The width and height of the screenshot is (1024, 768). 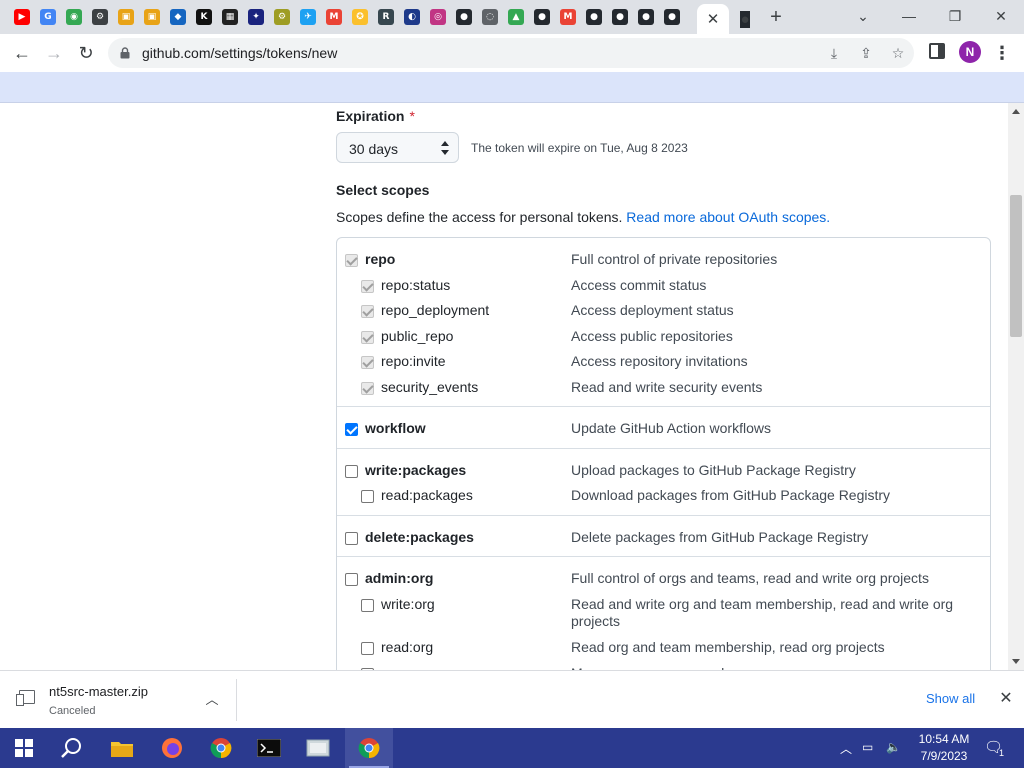 I want to click on reload-icon: ↻, so click(x=86, y=53).